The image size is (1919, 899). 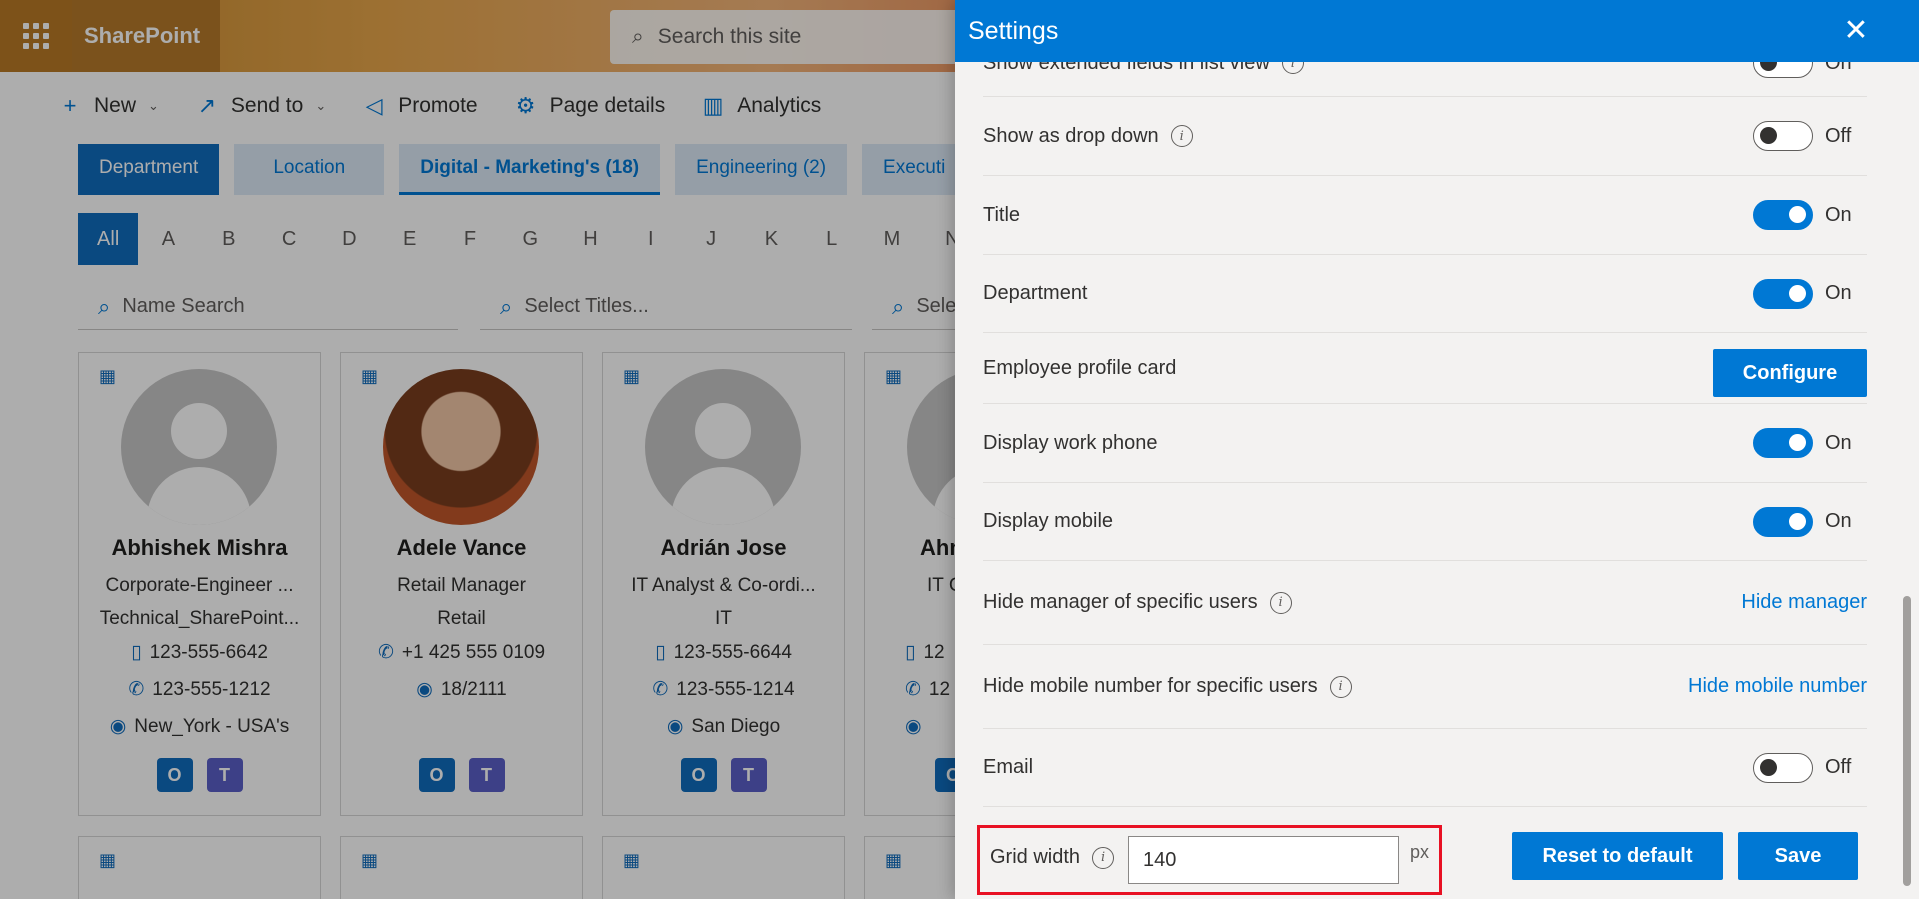 I want to click on setting-row-mobile: Display mobile On, so click(x=1425, y=522).